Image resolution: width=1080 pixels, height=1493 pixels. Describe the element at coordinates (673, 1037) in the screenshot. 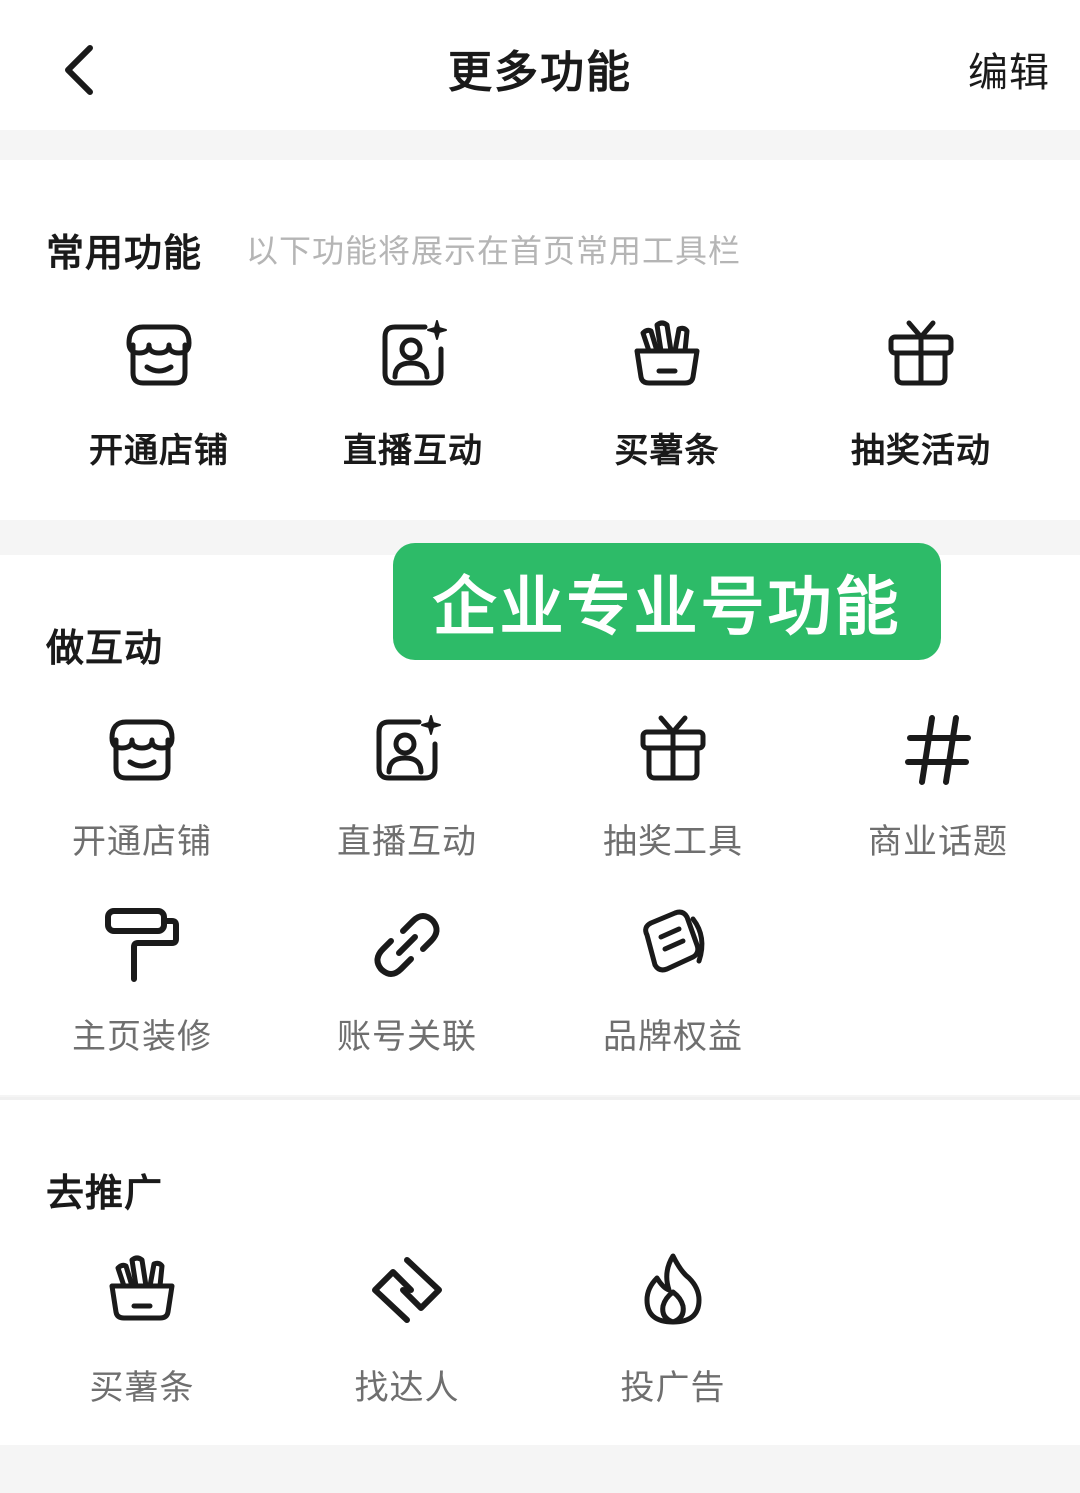

I see `item-label: 品牌权益` at that location.